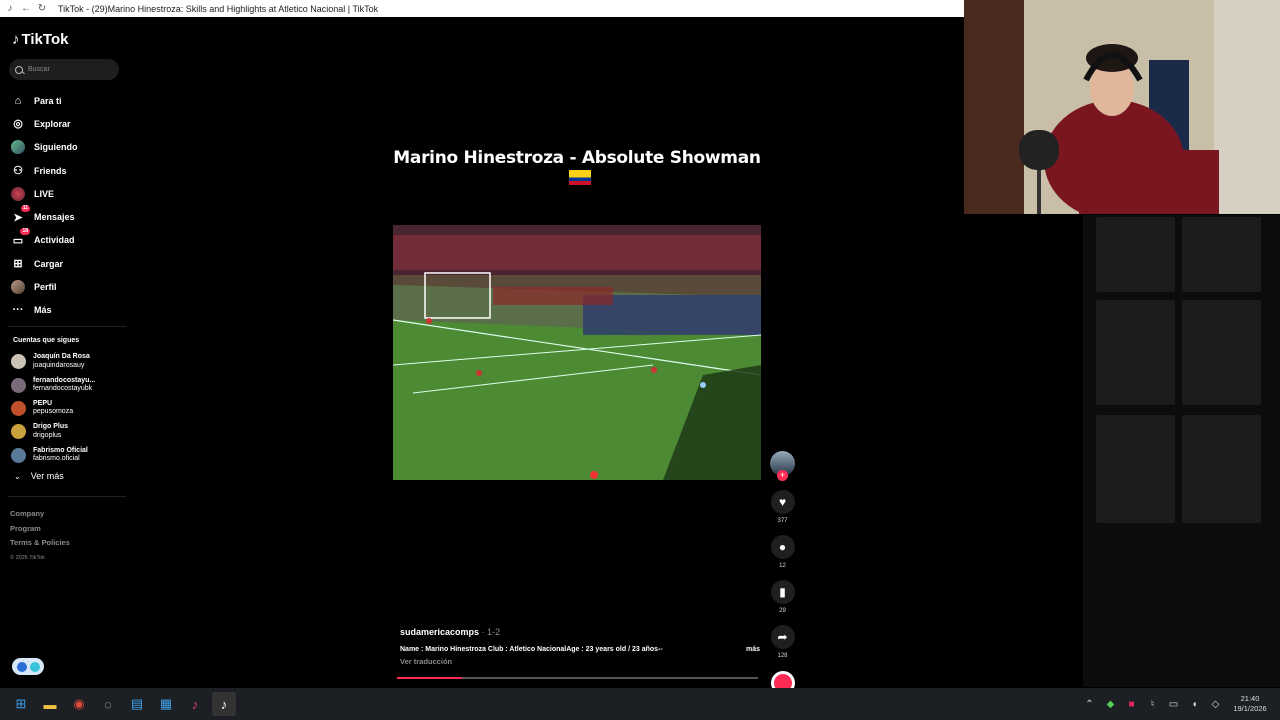  I want to click on following-handle: joaquindarosauy, so click(59, 365).